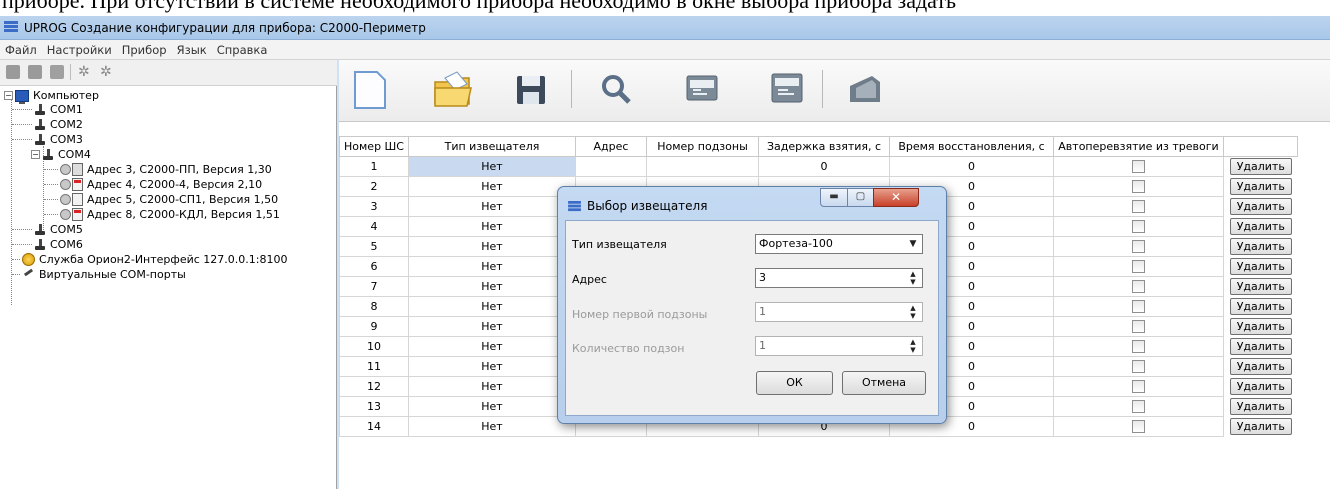  I want to click on maximize-icon: ▢, so click(860, 197).